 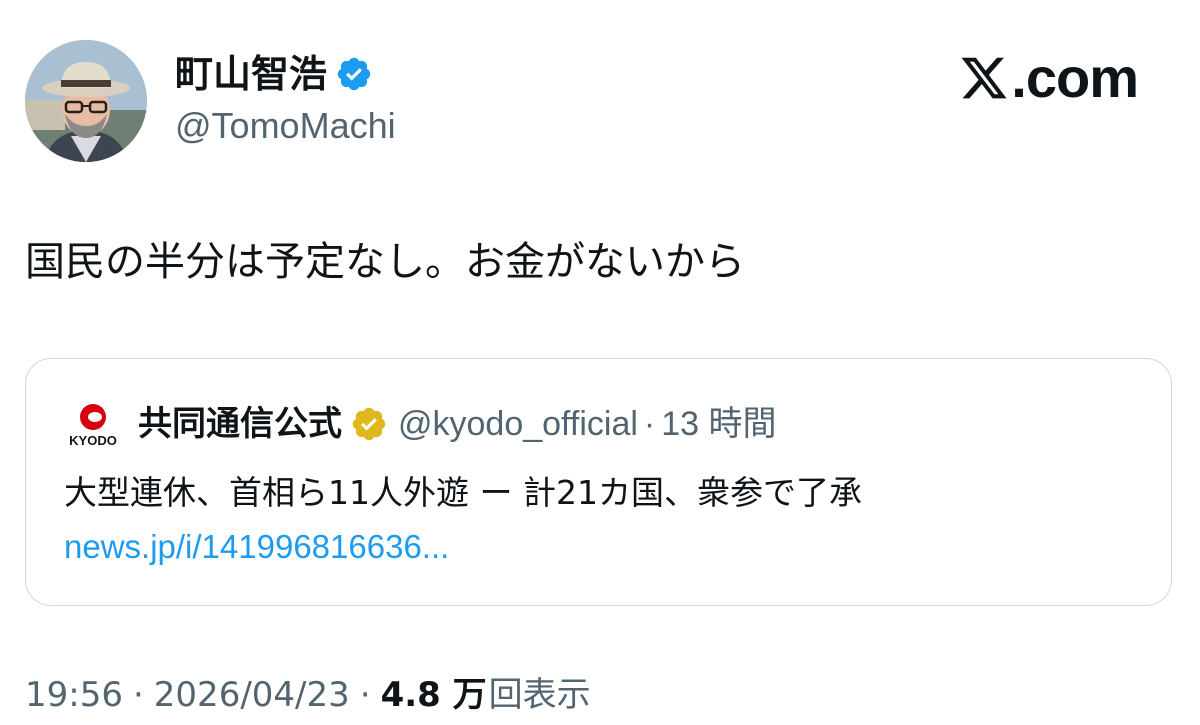 I want to click on quoted-tweet-text: 大型連休、首相ら11人外遊 ー 計21カ国、衆参で了承, so click(x=463, y=492).